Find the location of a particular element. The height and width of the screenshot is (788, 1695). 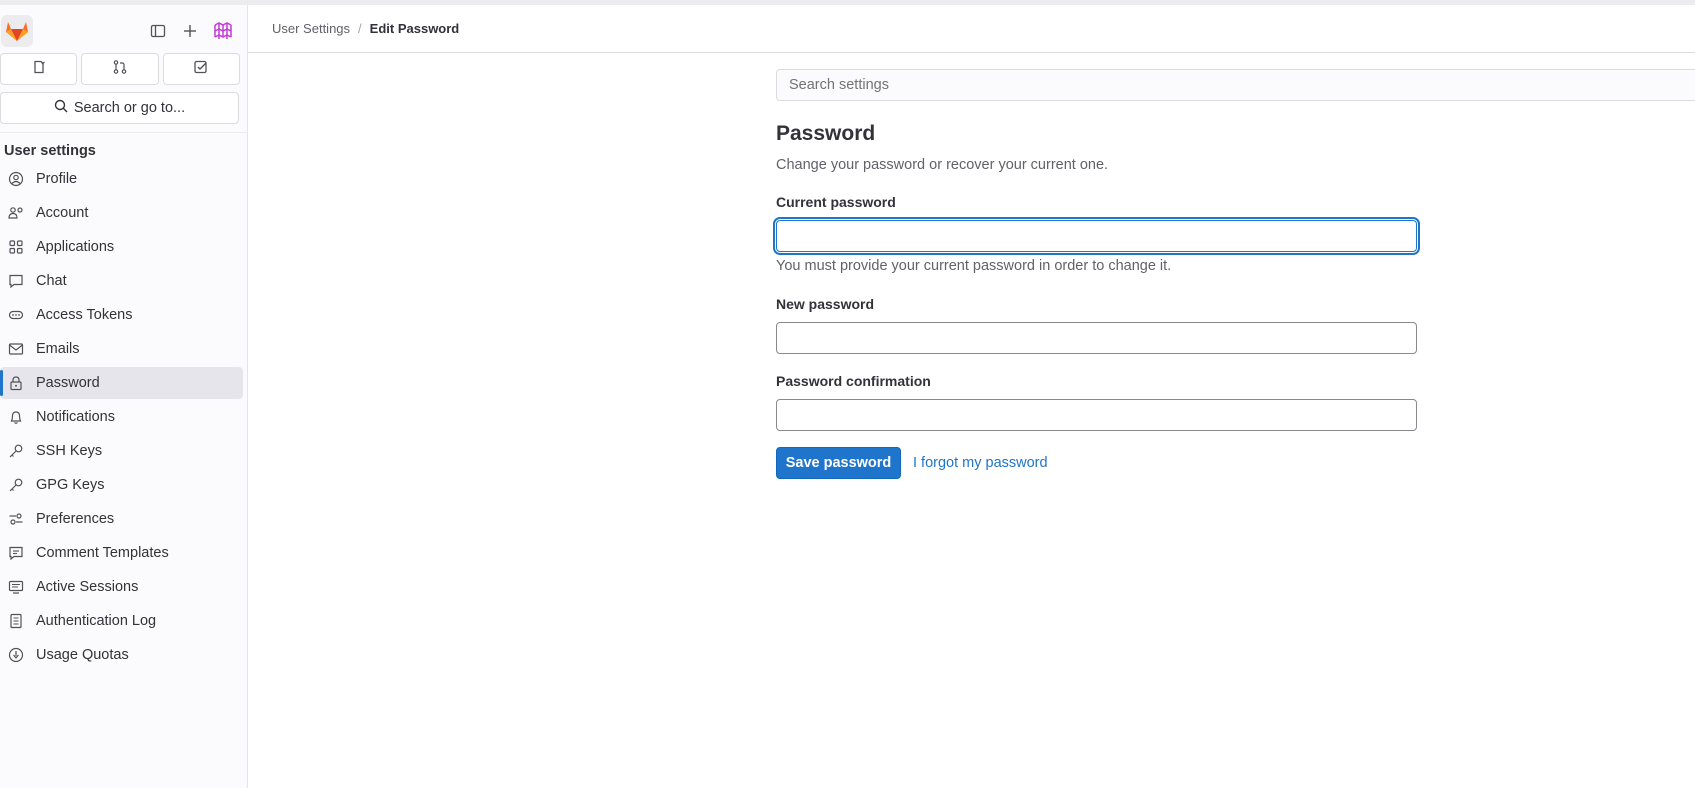

password-confirmation-label: Password confirmation is located at coordinates (853, 381).